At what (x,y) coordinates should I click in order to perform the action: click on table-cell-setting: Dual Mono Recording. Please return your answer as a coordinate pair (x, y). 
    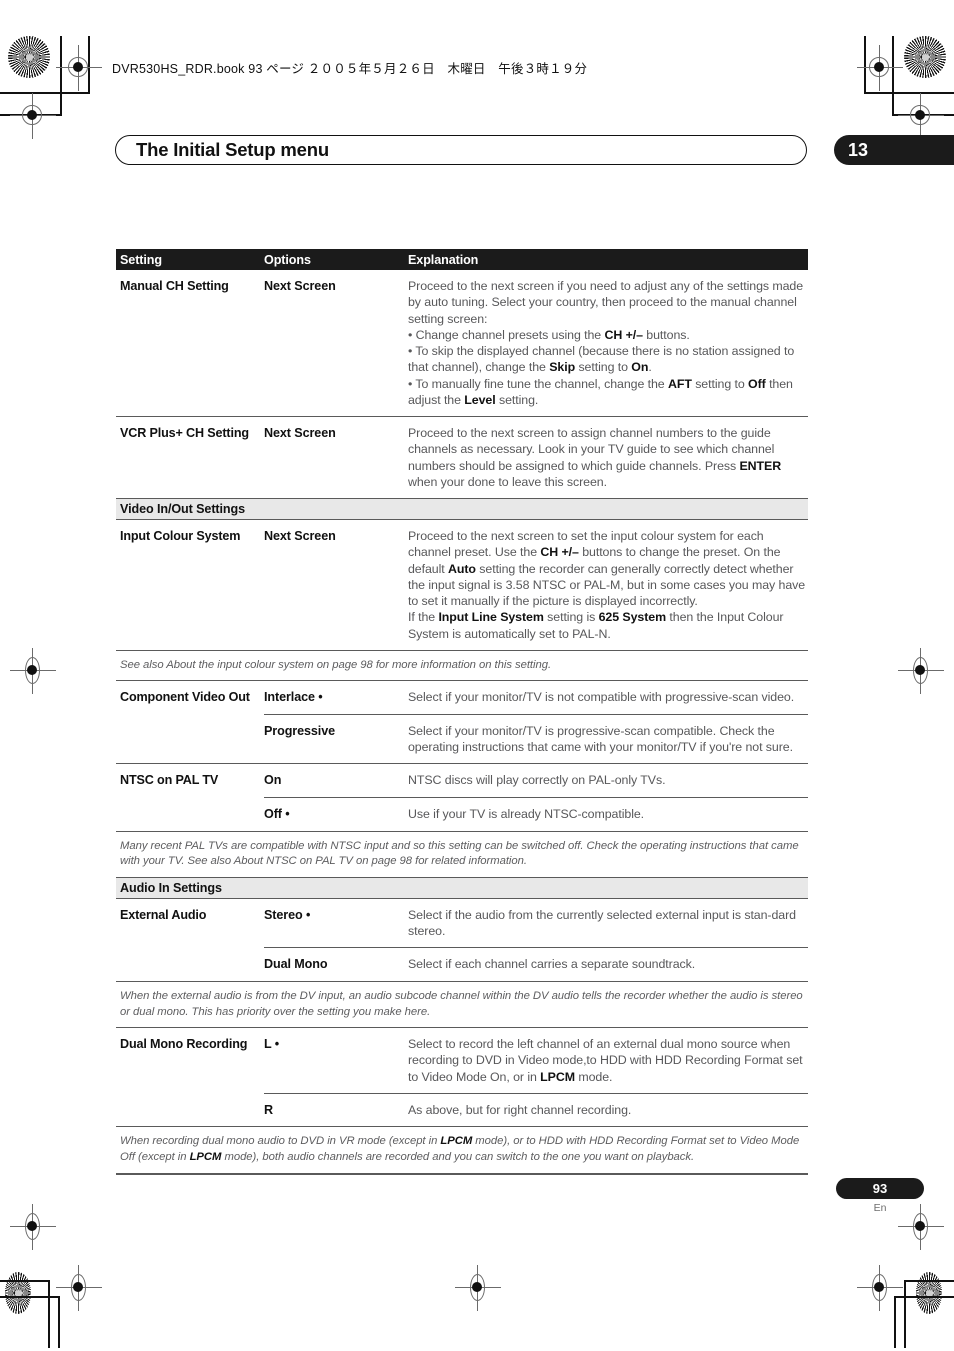
    Looking at the image, I should click on (190, 1077).